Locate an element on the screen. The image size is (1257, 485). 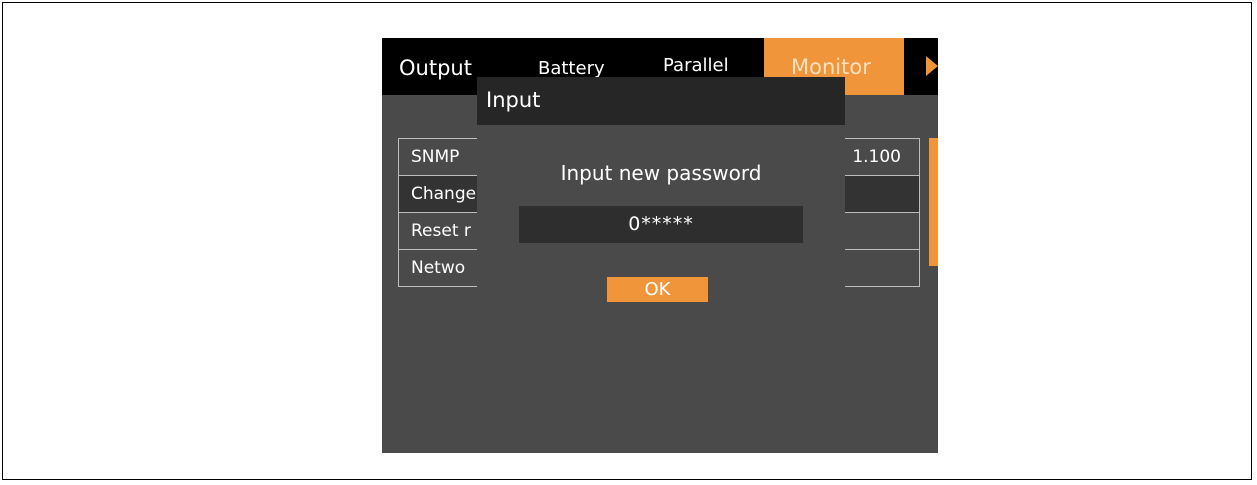
list-item-label: Reset r is located at coordinates (441, 231).